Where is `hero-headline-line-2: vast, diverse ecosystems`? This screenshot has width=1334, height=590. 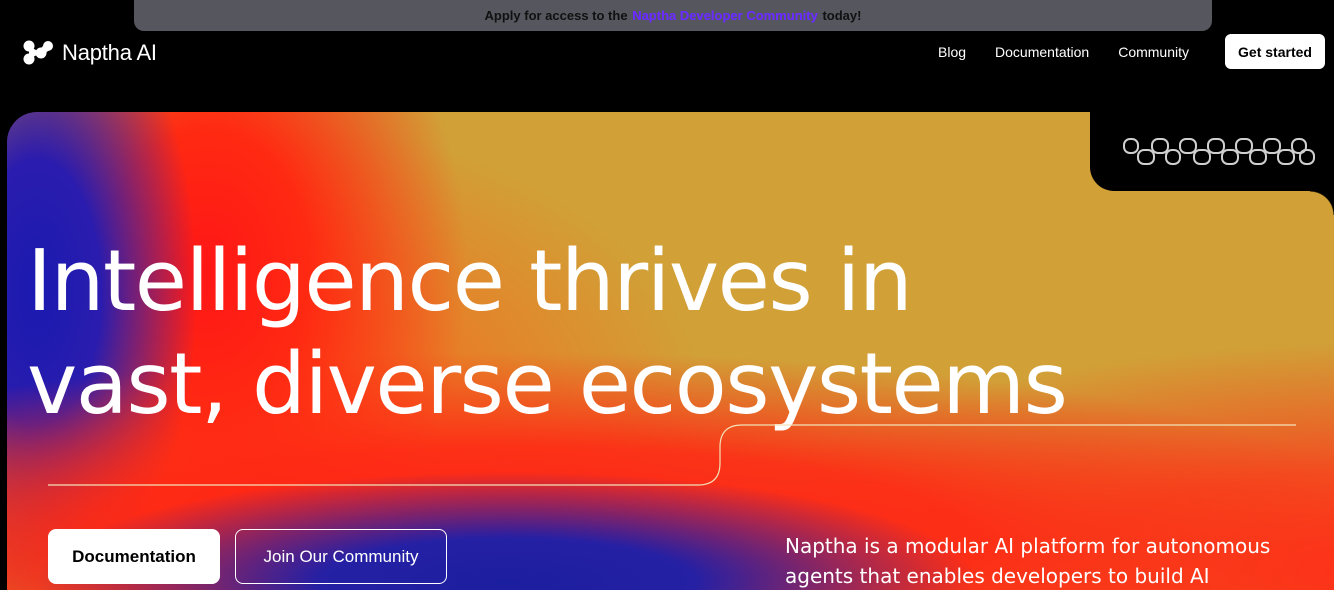
hero-headline-line-2: vast, diverse ecosystems is located at coordinates (547, 384).